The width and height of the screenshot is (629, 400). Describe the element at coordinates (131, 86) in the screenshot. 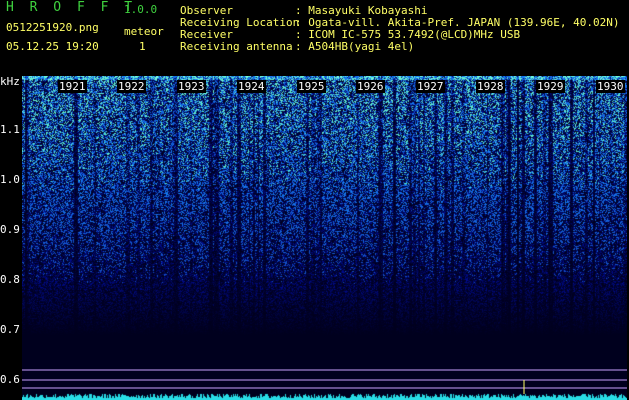

I see `x-label-1922: 1922` at that location.